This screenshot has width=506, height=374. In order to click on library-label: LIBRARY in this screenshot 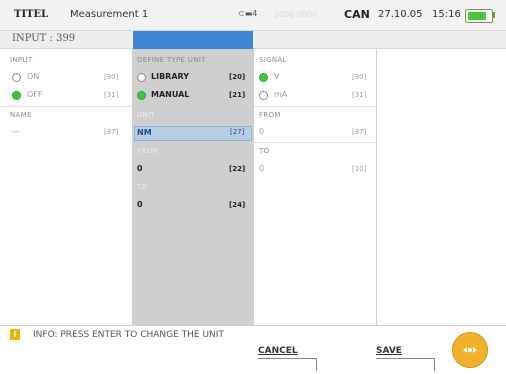, I will do `click(170, 76)`.